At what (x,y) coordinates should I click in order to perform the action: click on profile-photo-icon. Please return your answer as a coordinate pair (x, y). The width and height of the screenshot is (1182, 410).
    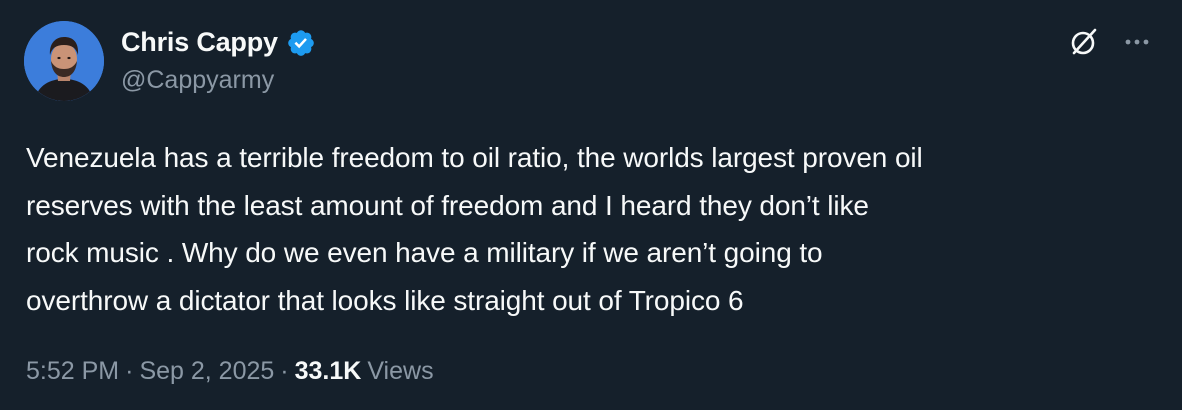
    Looking at the image, I should click on (64, 61).